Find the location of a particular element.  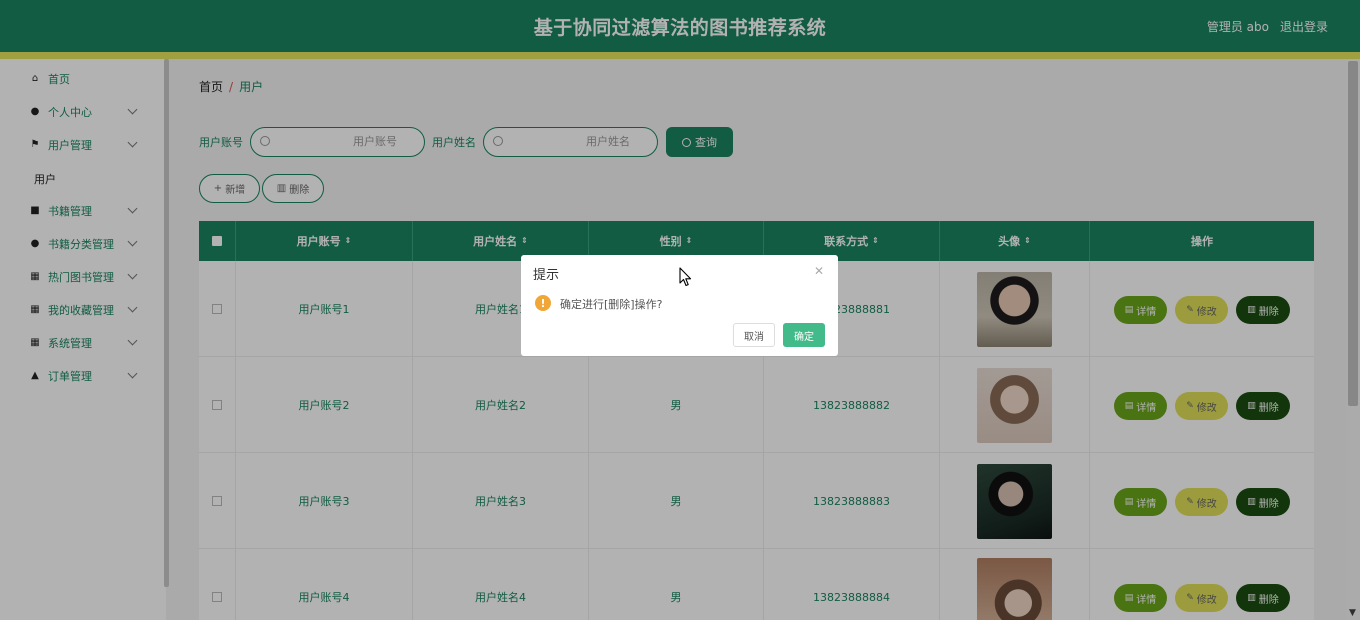

mouse-cursor-icon is located at coordinates (685, 277).